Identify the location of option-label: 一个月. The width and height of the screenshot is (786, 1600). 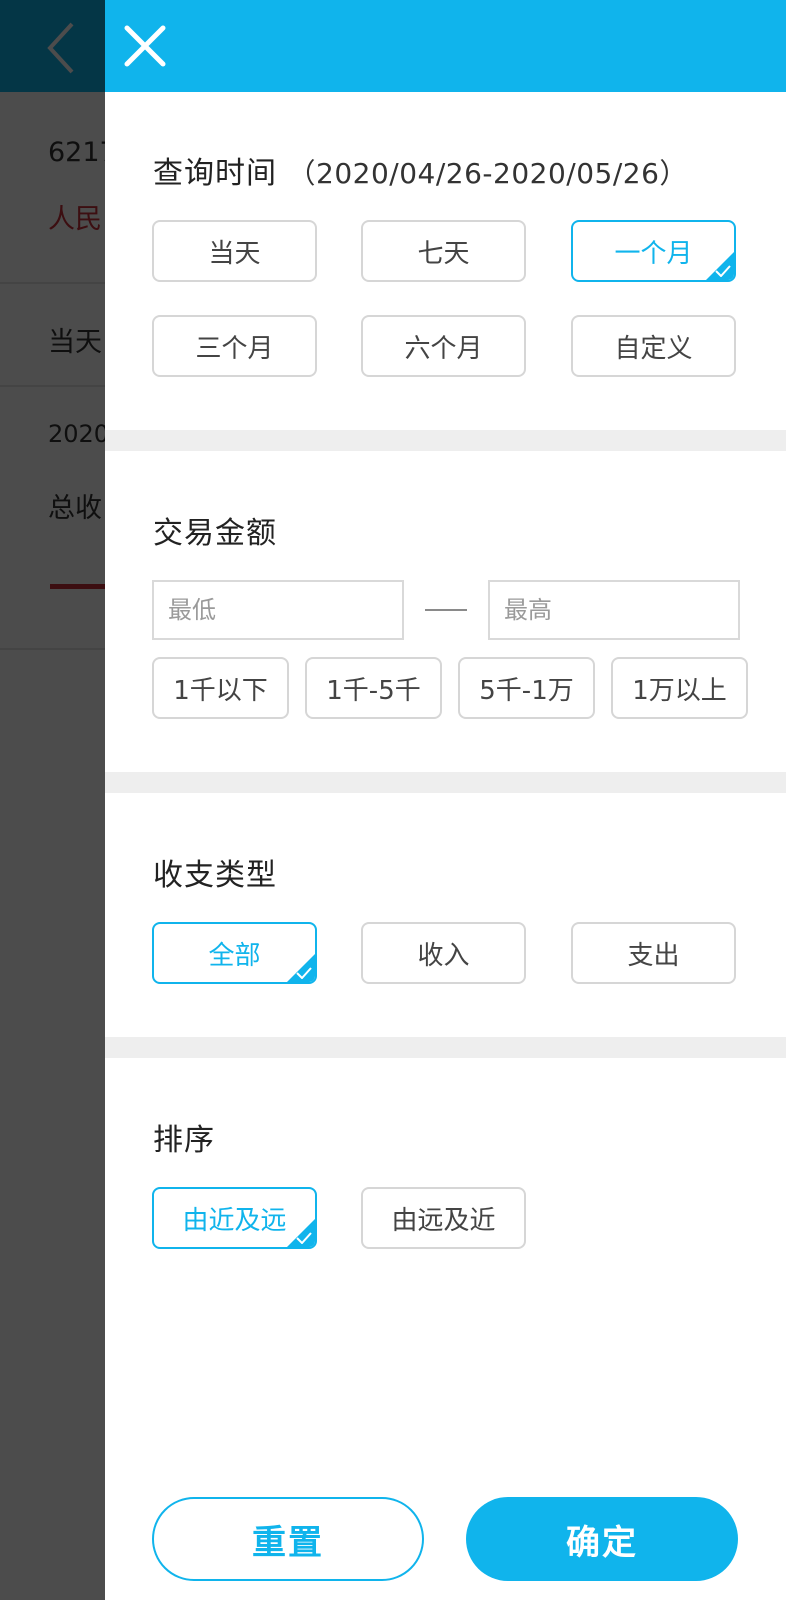
(653, 253).